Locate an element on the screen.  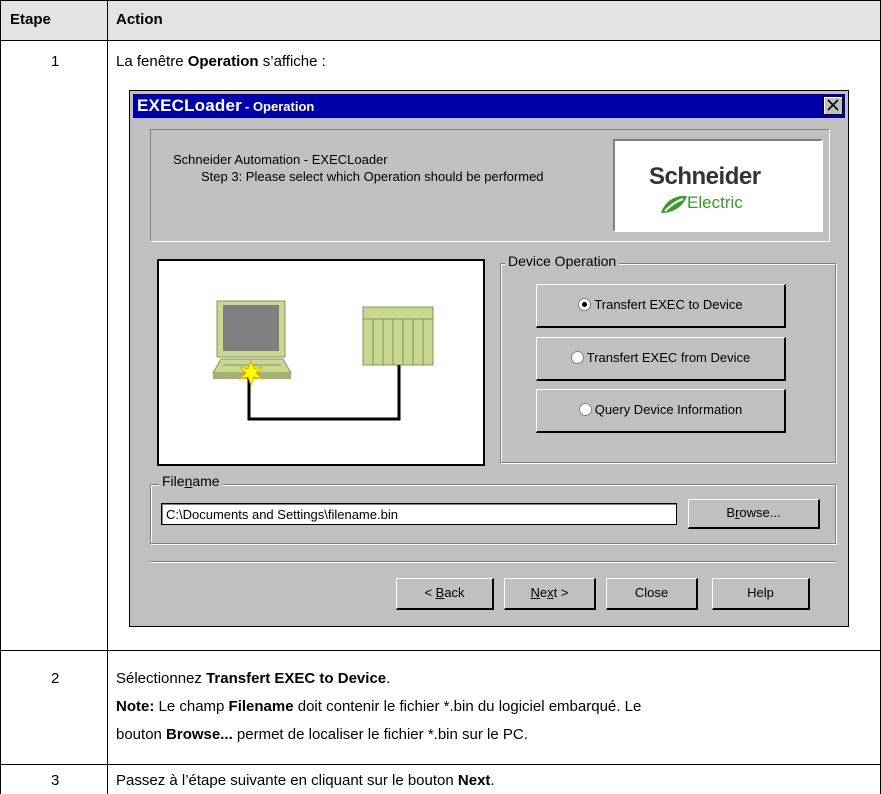
row-2-step: 2 is located at coordinates (55, 678).